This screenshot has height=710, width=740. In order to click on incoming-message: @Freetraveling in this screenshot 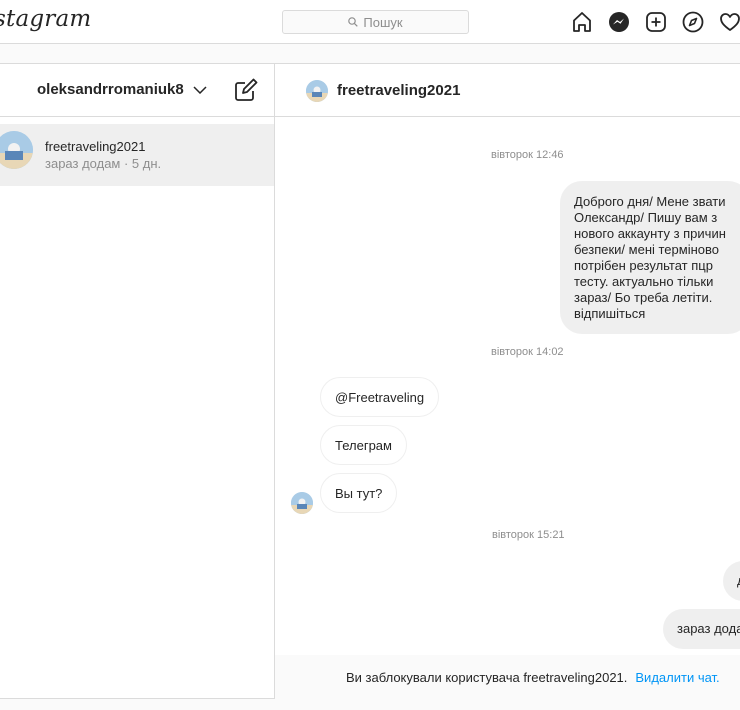, I will do `click(380, 397)`.